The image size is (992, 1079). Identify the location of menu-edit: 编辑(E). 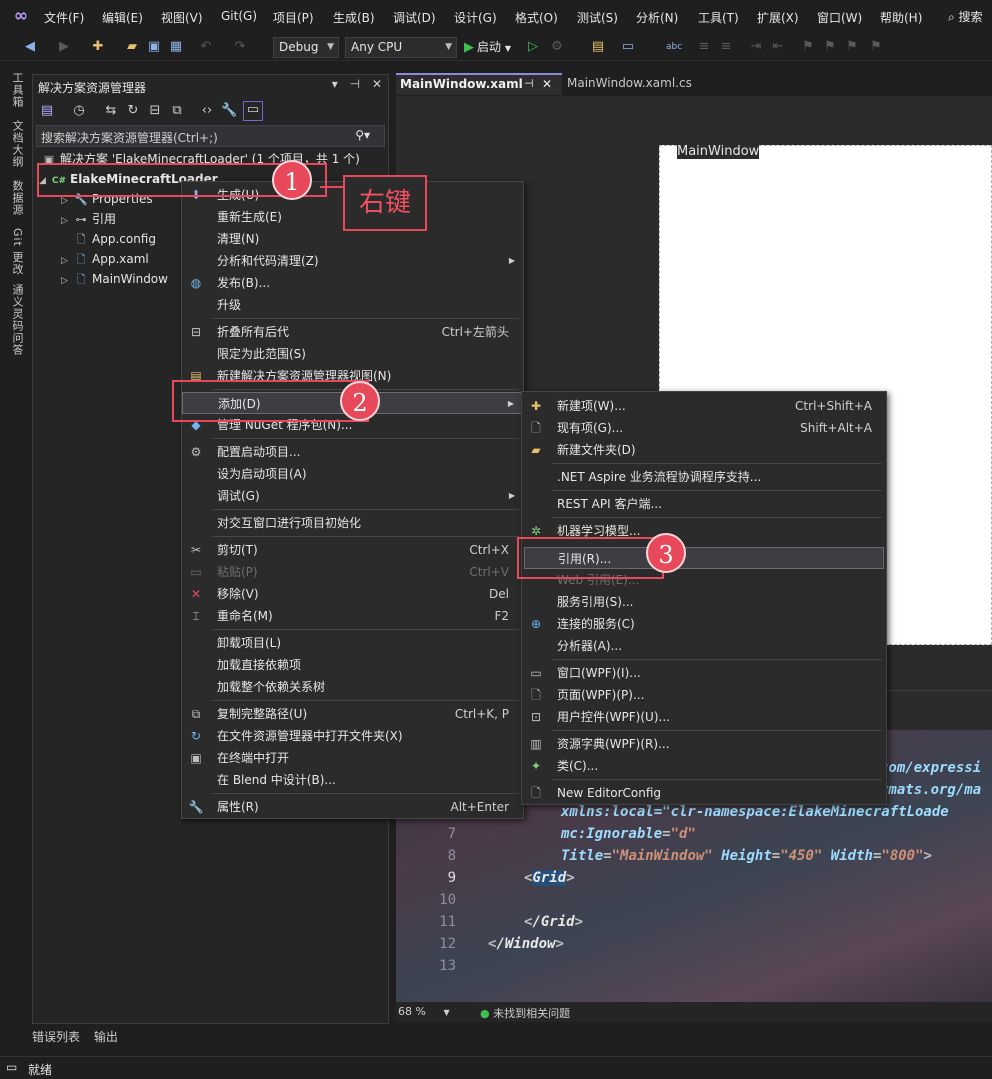
(122, 17).